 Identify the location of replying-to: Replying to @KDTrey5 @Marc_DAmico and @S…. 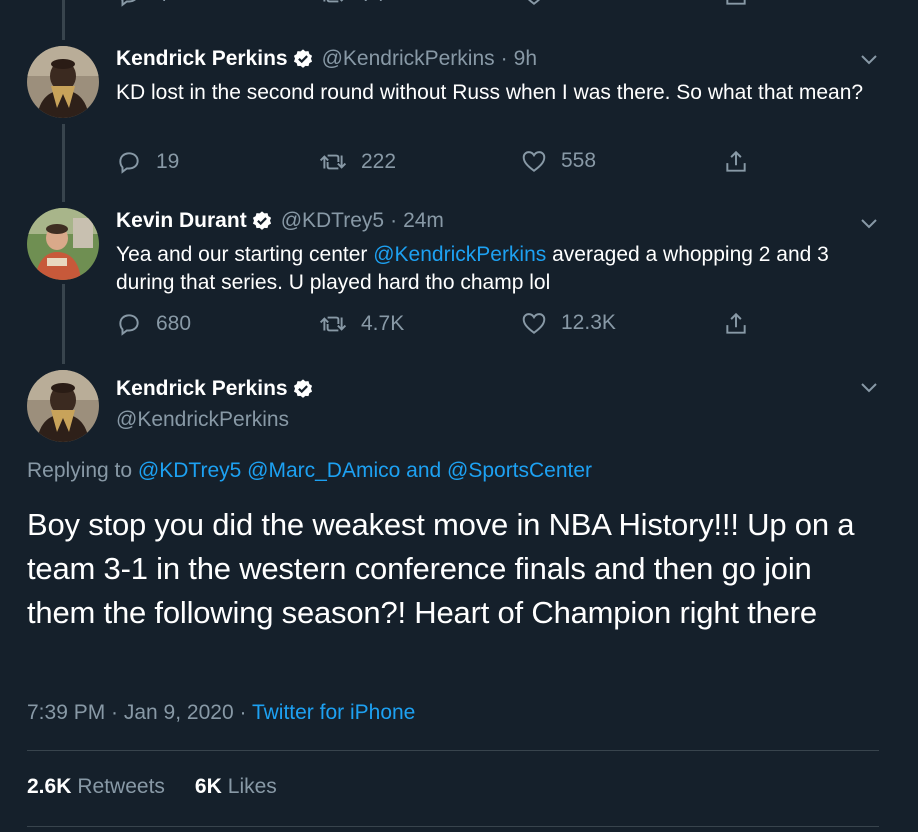
(309, 471).